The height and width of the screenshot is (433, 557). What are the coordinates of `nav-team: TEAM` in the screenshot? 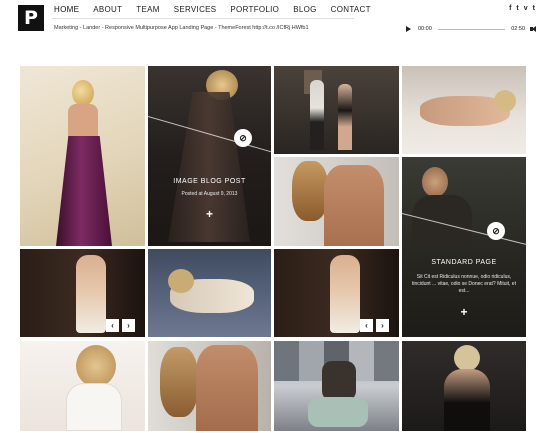 It's located at (147, 9).